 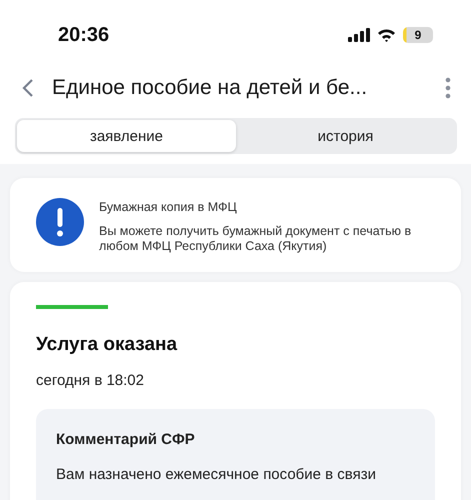 I want to click on back-button, so click(x=28, y=88).